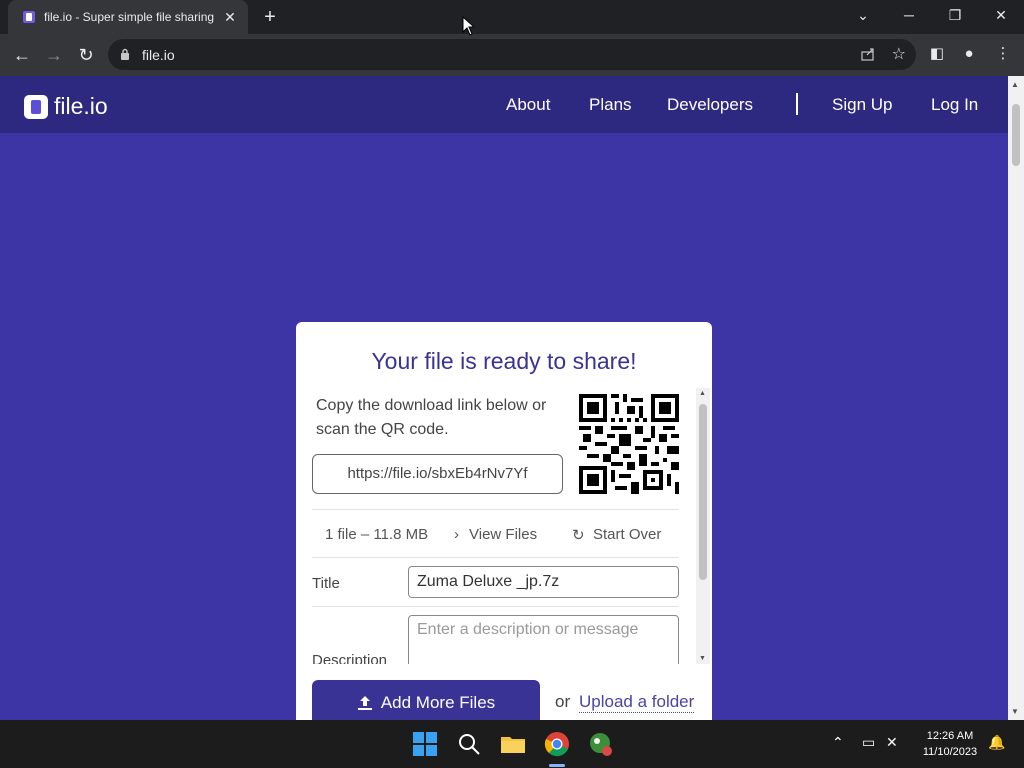 Image resolution: width=1024 pixels, height=768 pixels. Describe the element at coordinates (637, 702) in the screenshot. I see `upload-folder-link: Upload a folder` at that location.